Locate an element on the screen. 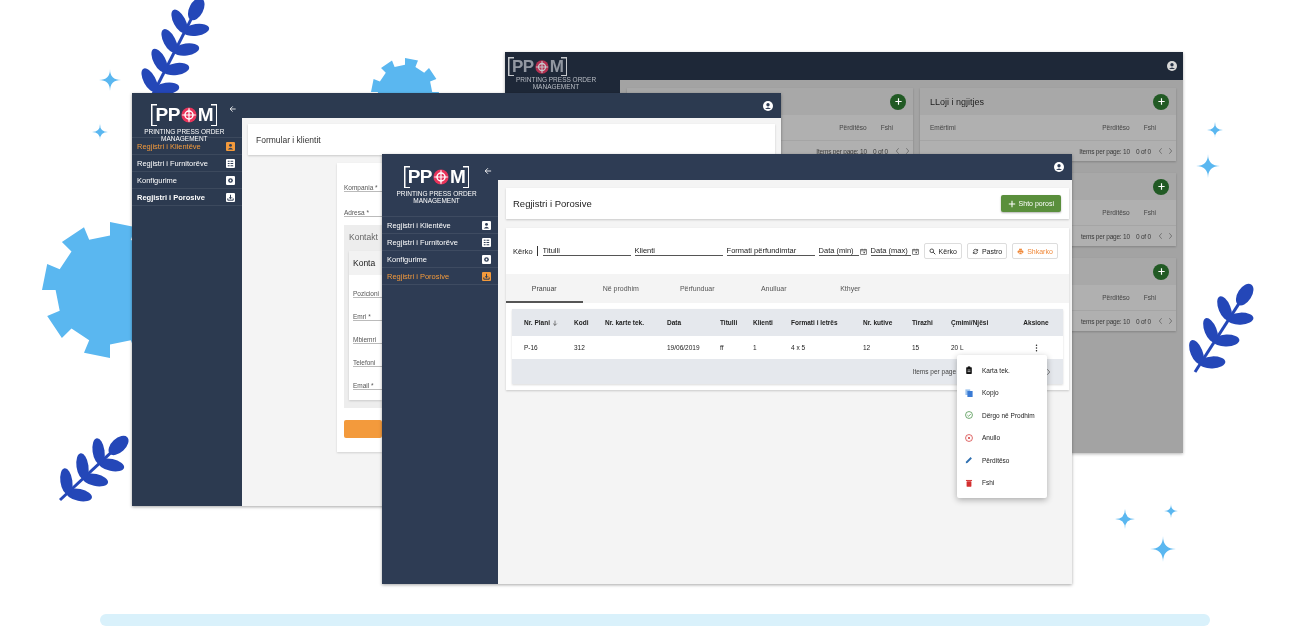 This screenshot has width=1297, height=629. card-title: Konta is located at coordinates (364, 263).